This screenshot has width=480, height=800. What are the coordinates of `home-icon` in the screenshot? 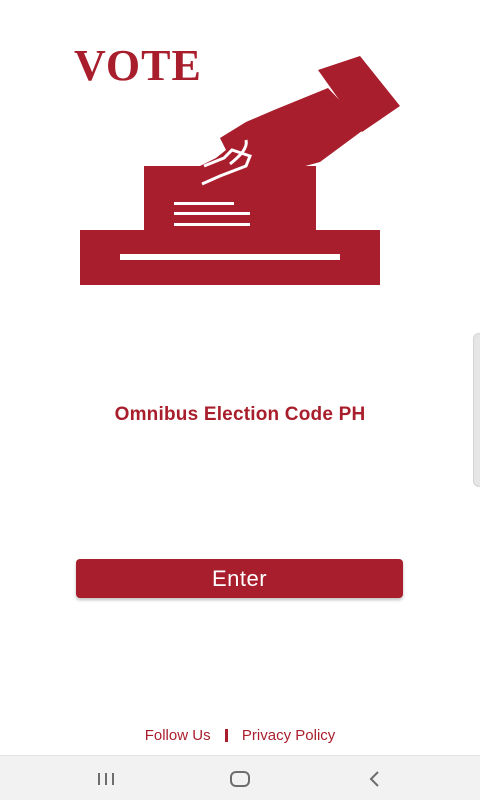 It's located at (240, 778).